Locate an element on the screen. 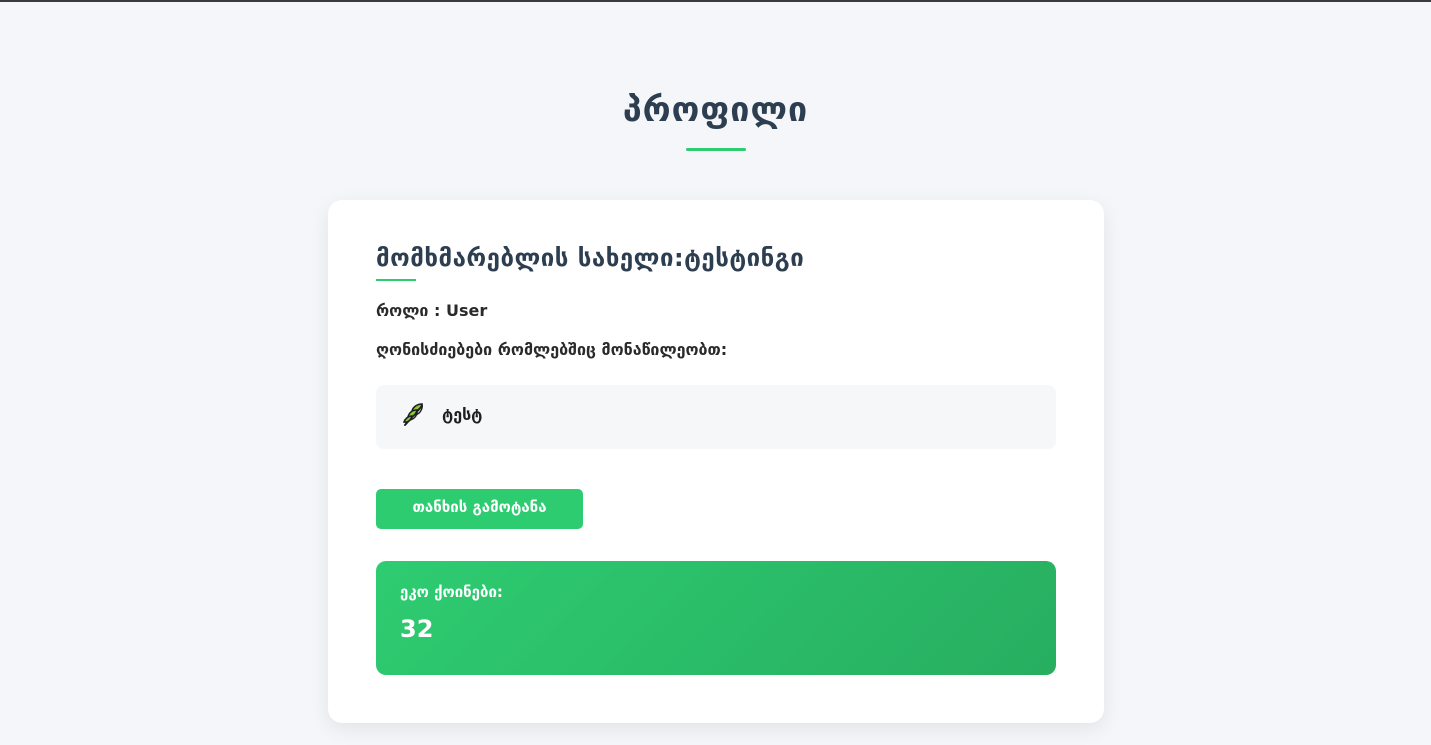  event-list-item: ტესტ is located at coordinates (716, 417).